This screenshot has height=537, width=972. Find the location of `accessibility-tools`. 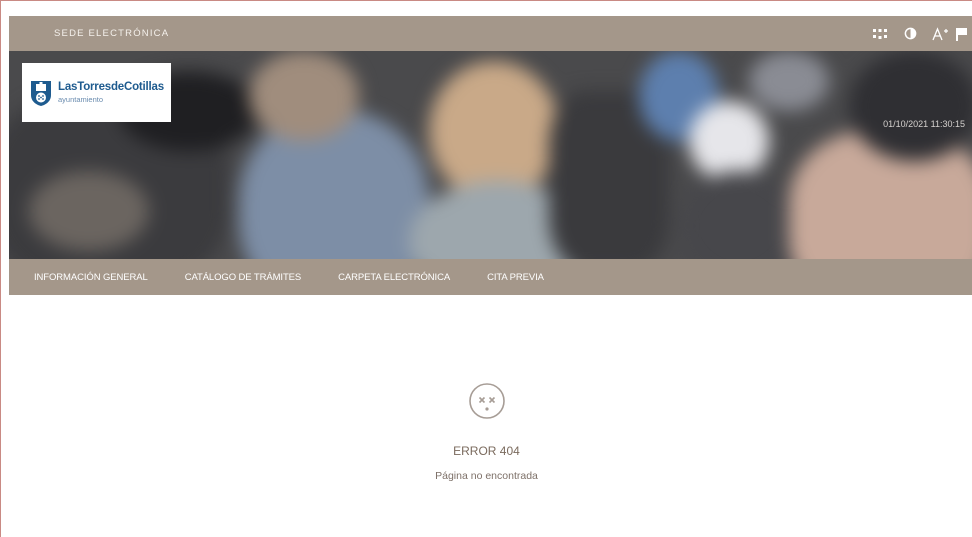

accessibility-tools is located at coordinates (918, 33).